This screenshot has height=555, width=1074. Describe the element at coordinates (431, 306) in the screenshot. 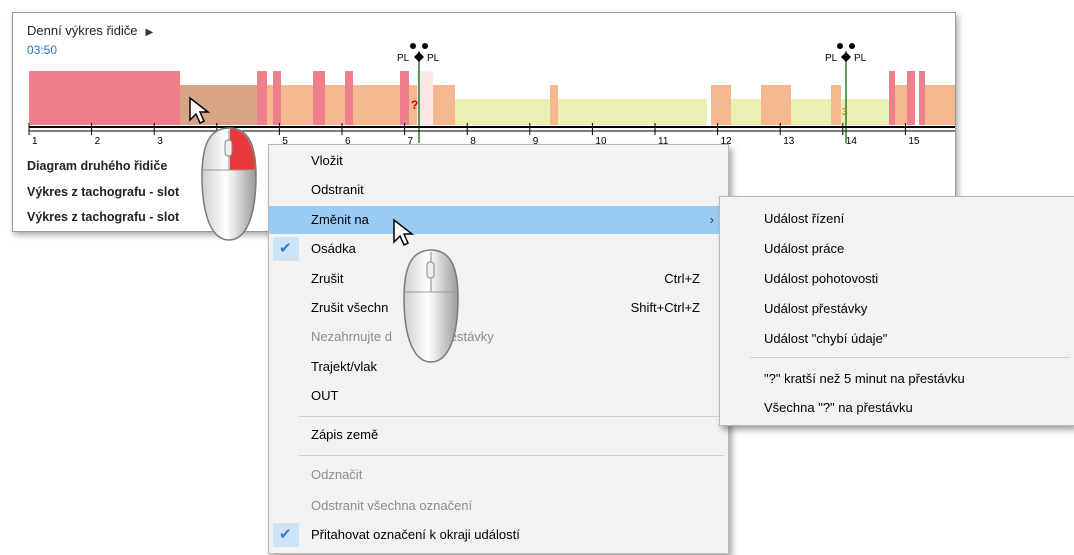

I see `hover-mouse-icon` at that location.